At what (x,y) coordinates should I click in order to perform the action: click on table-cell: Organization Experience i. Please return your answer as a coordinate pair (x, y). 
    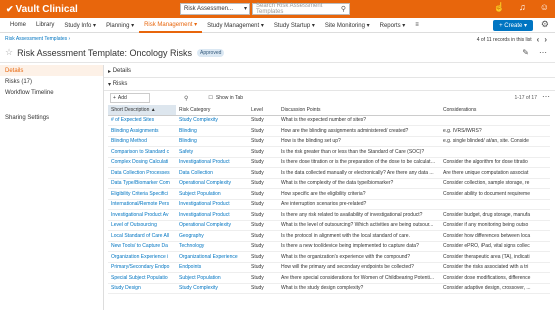
    Looking at the image, I should click on (142, 257).